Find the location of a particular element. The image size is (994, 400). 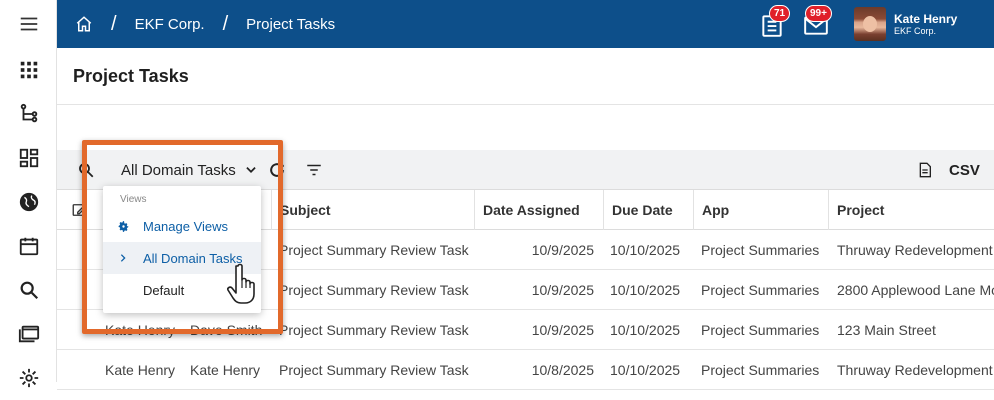

view-selector: All Domain Tasks is located at coordinates (189, 170).